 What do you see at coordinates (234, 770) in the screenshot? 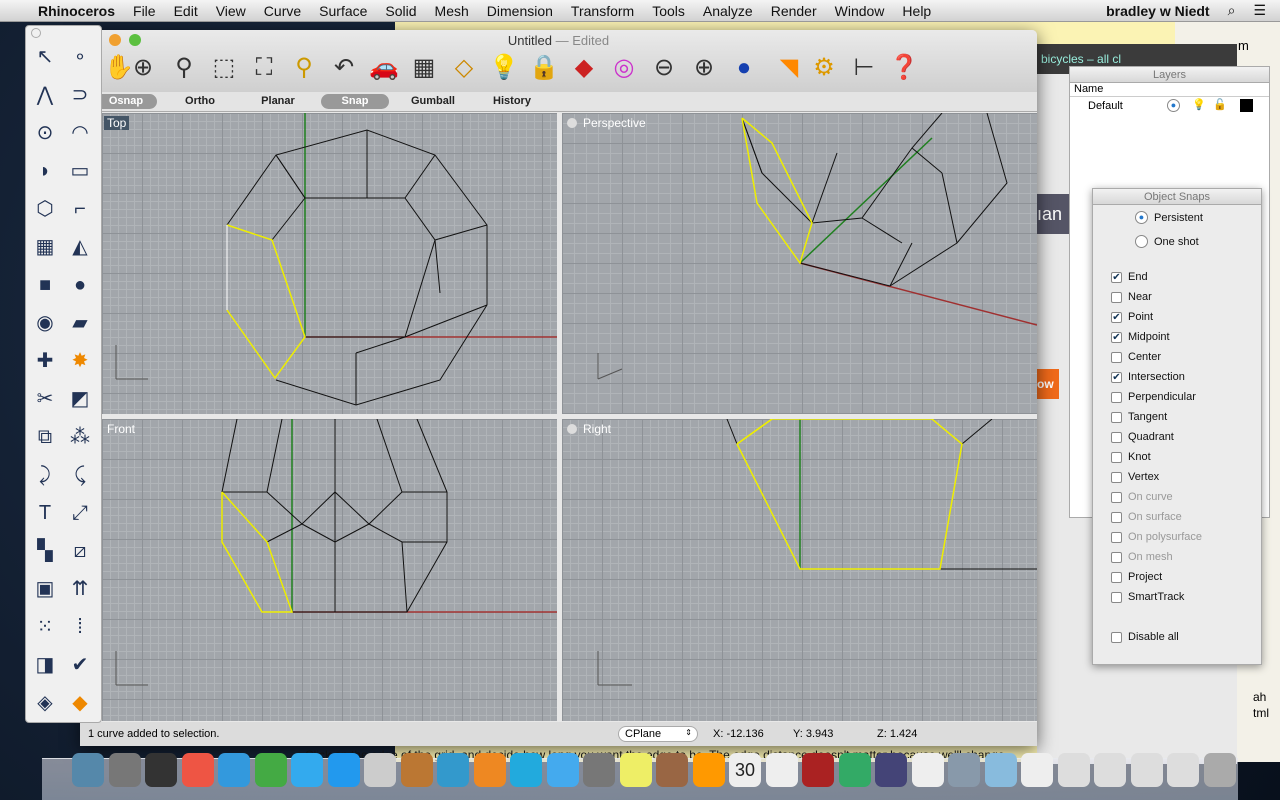
I see `dock-itunes-icon` at bounding box center [234, 770].